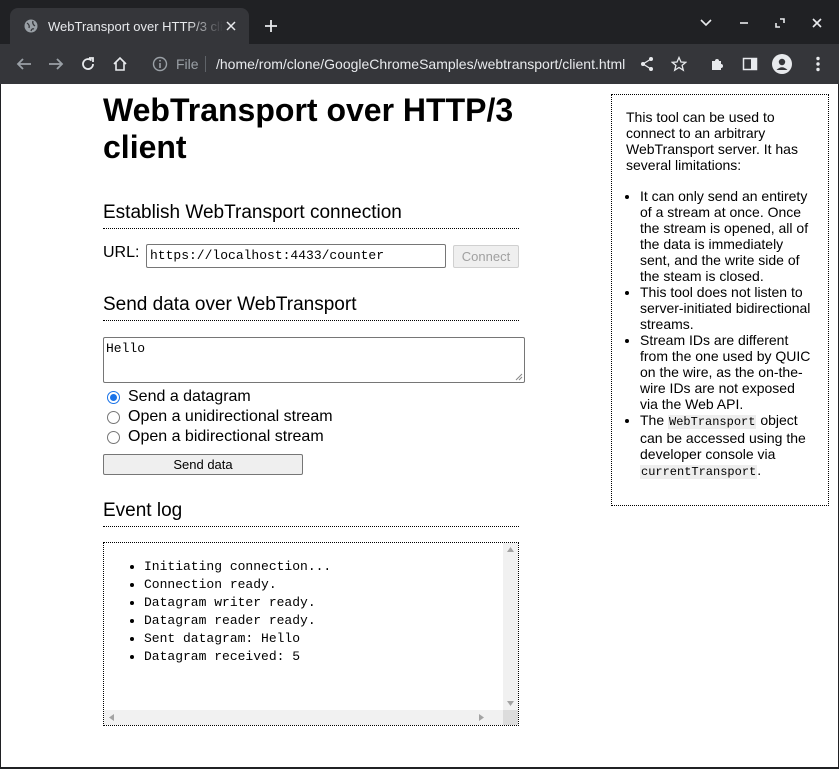 This screenshot has height=769, width=839. I want to click on page-title: WebTransport over HTTP/3 client, so click(308, 128).